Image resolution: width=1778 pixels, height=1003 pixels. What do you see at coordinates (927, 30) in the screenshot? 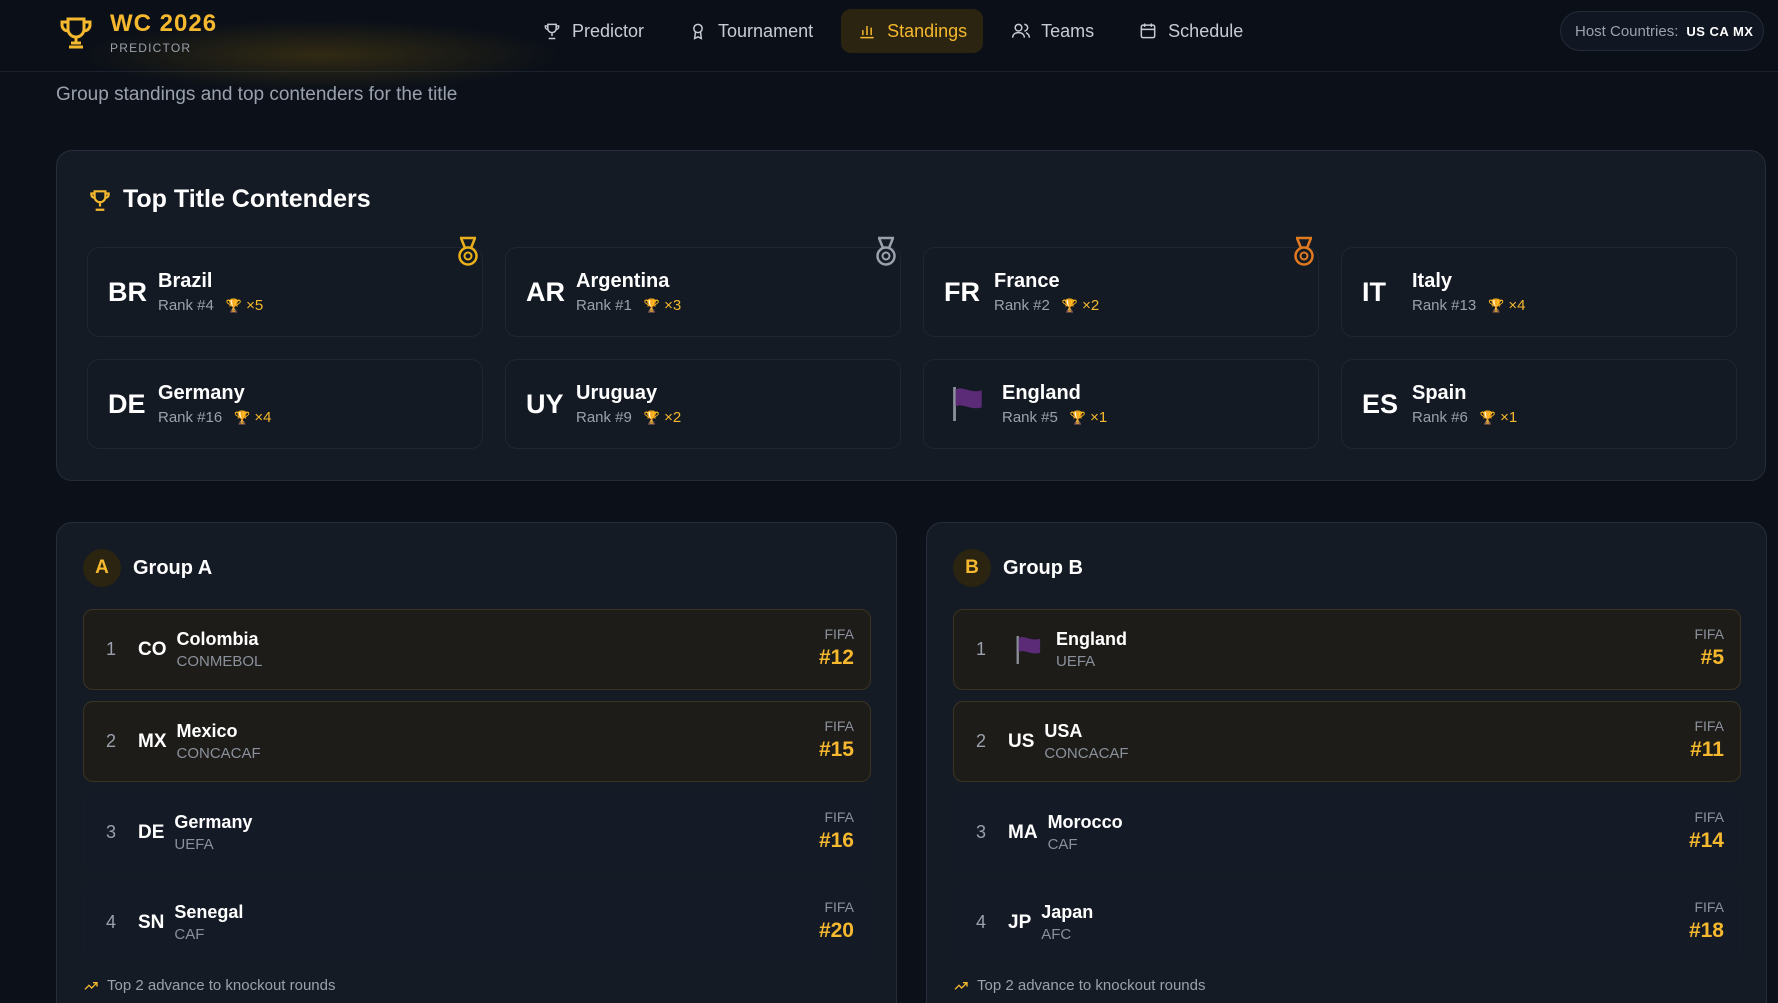
I see `tab-label: Standings` at bounding box center [927, 30].